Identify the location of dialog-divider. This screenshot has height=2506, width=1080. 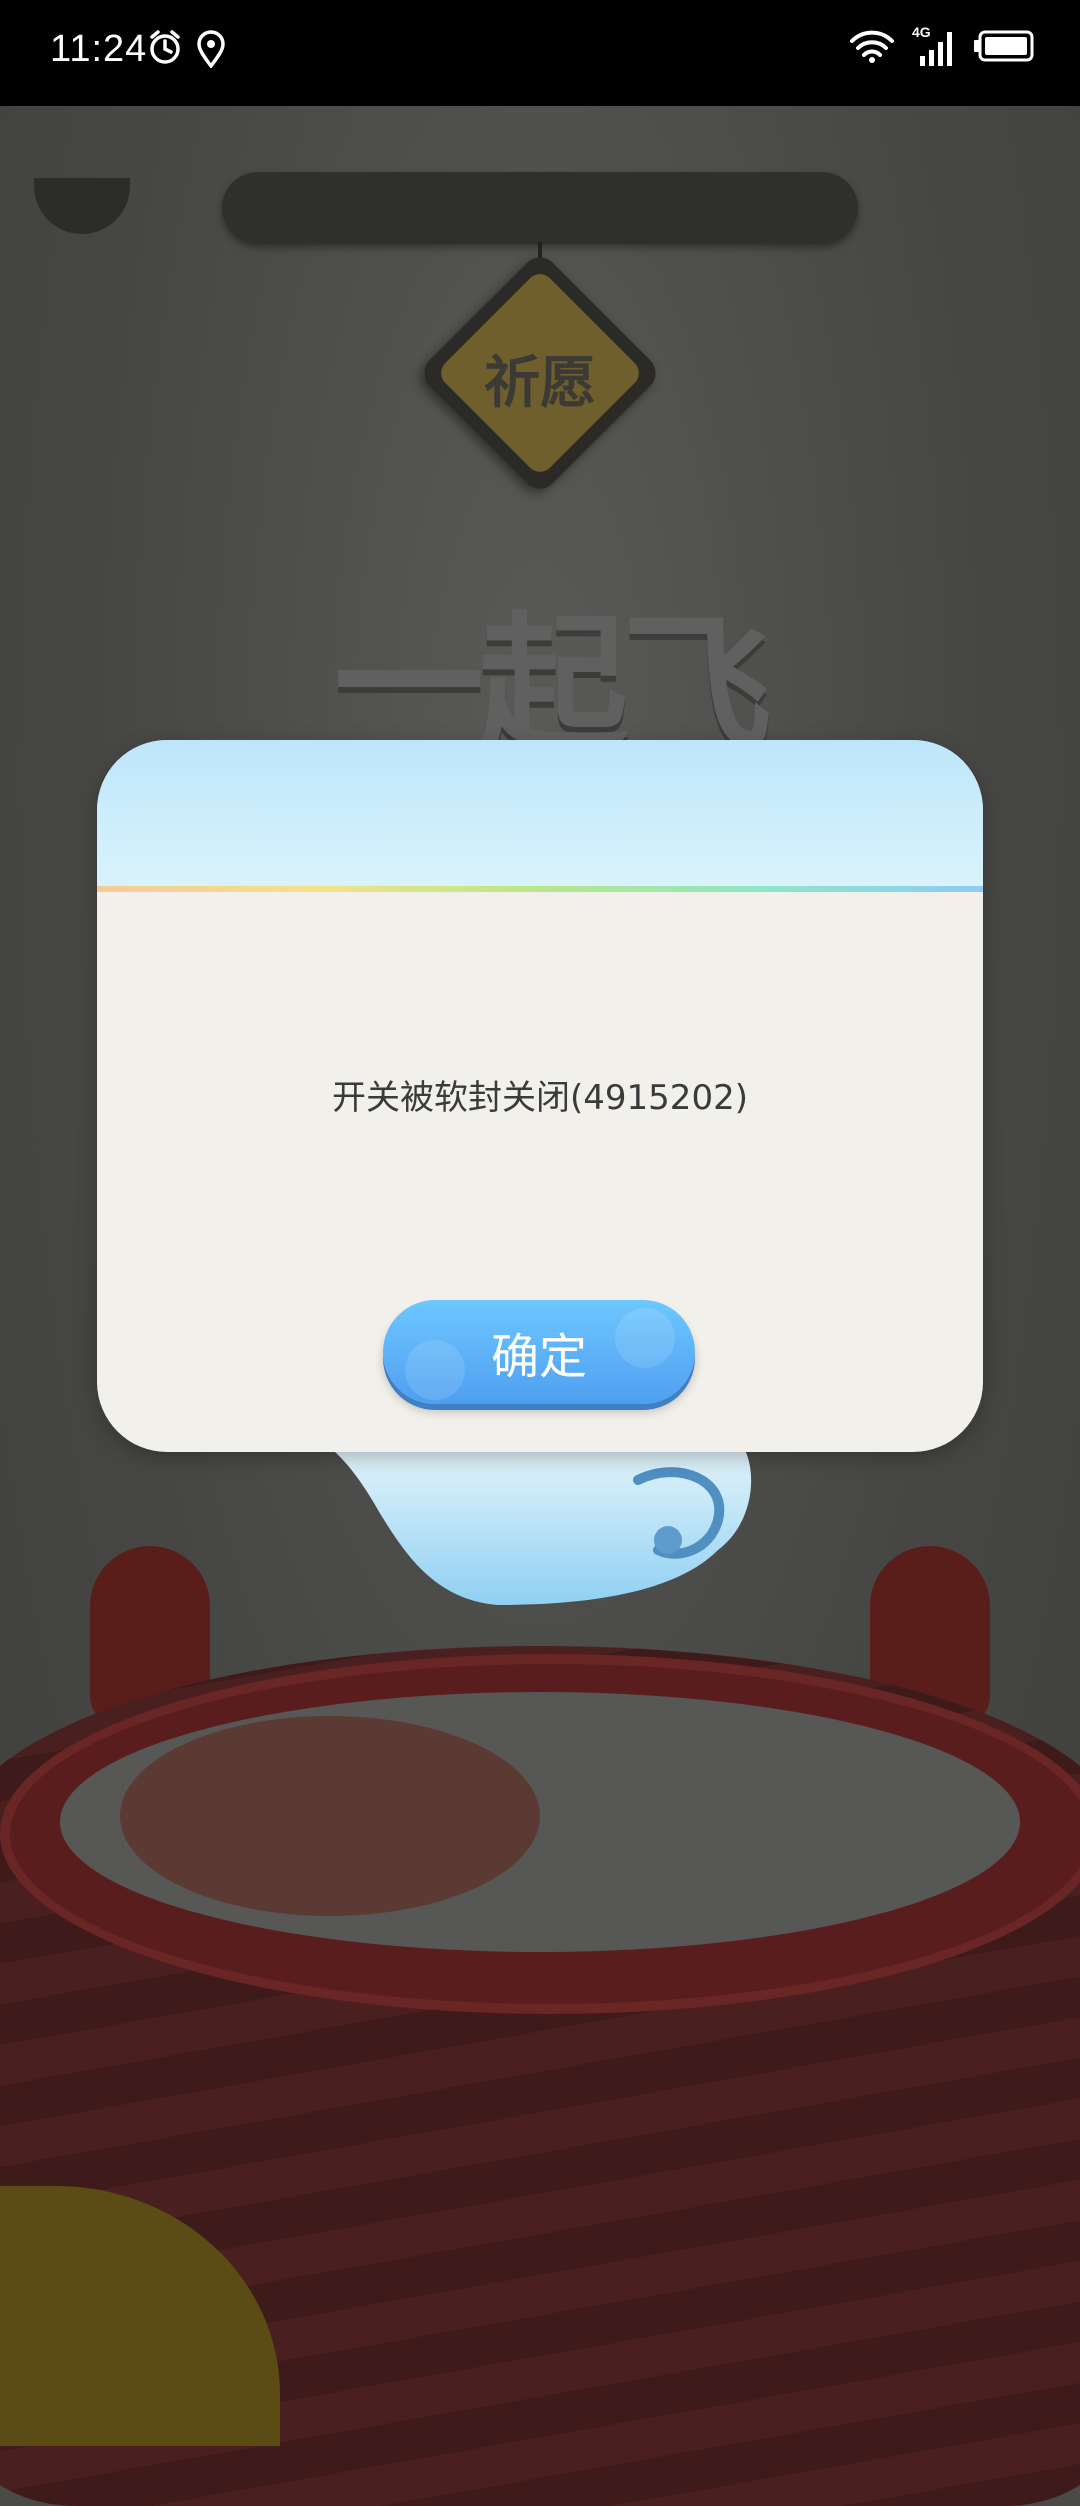
(540, 889).